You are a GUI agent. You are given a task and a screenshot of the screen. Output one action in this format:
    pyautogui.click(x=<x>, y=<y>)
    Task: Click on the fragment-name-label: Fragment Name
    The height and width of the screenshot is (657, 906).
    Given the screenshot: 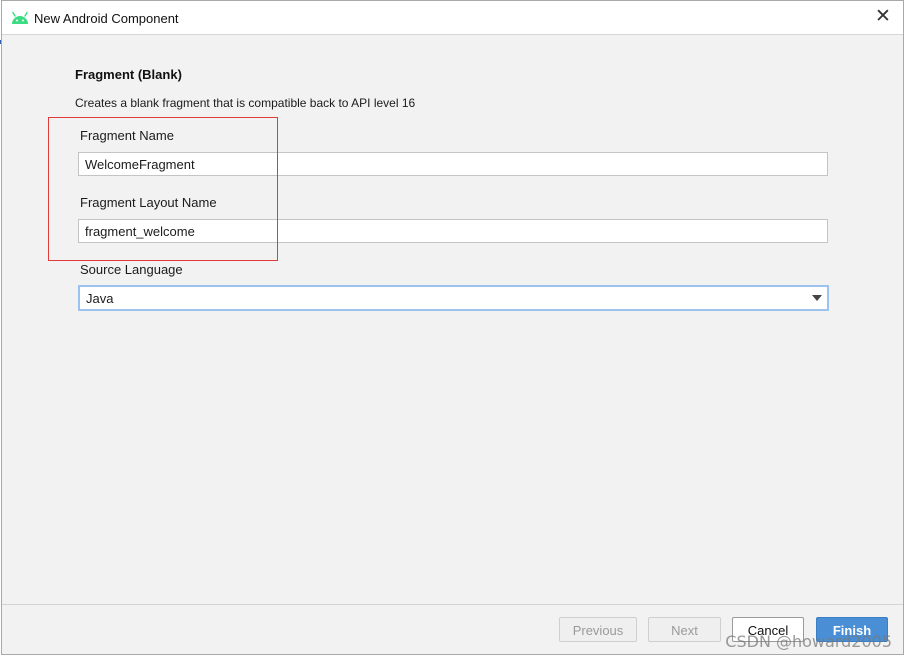 What is the action you would take?
    pyautogui.click(x=127, y=135)
    